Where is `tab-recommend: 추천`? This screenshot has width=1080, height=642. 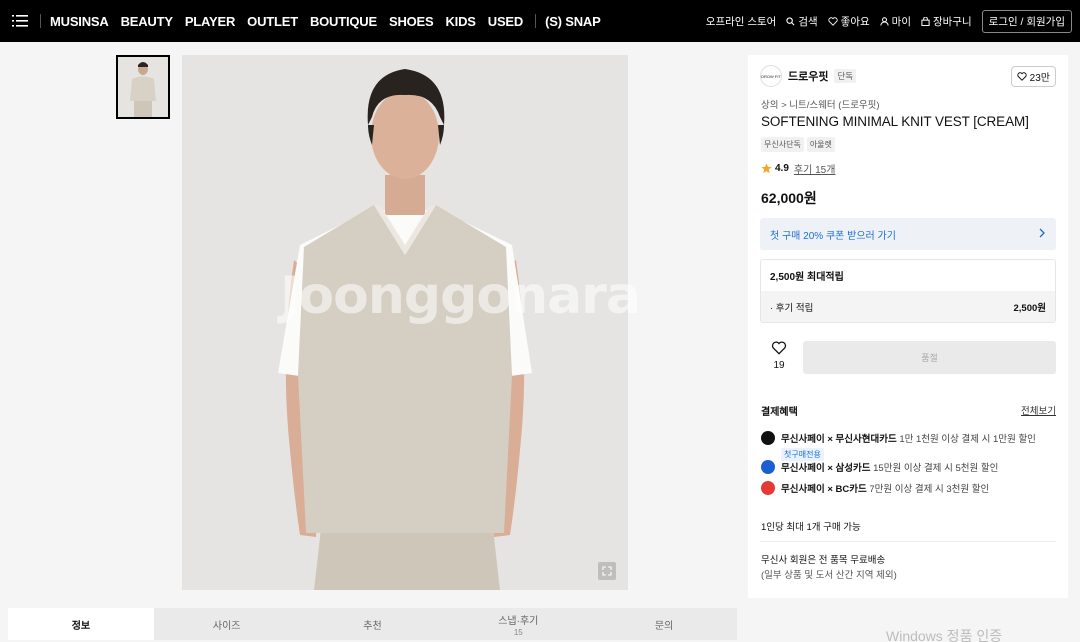 tab-recommend: 추천 is located at coordinates (373, 624).